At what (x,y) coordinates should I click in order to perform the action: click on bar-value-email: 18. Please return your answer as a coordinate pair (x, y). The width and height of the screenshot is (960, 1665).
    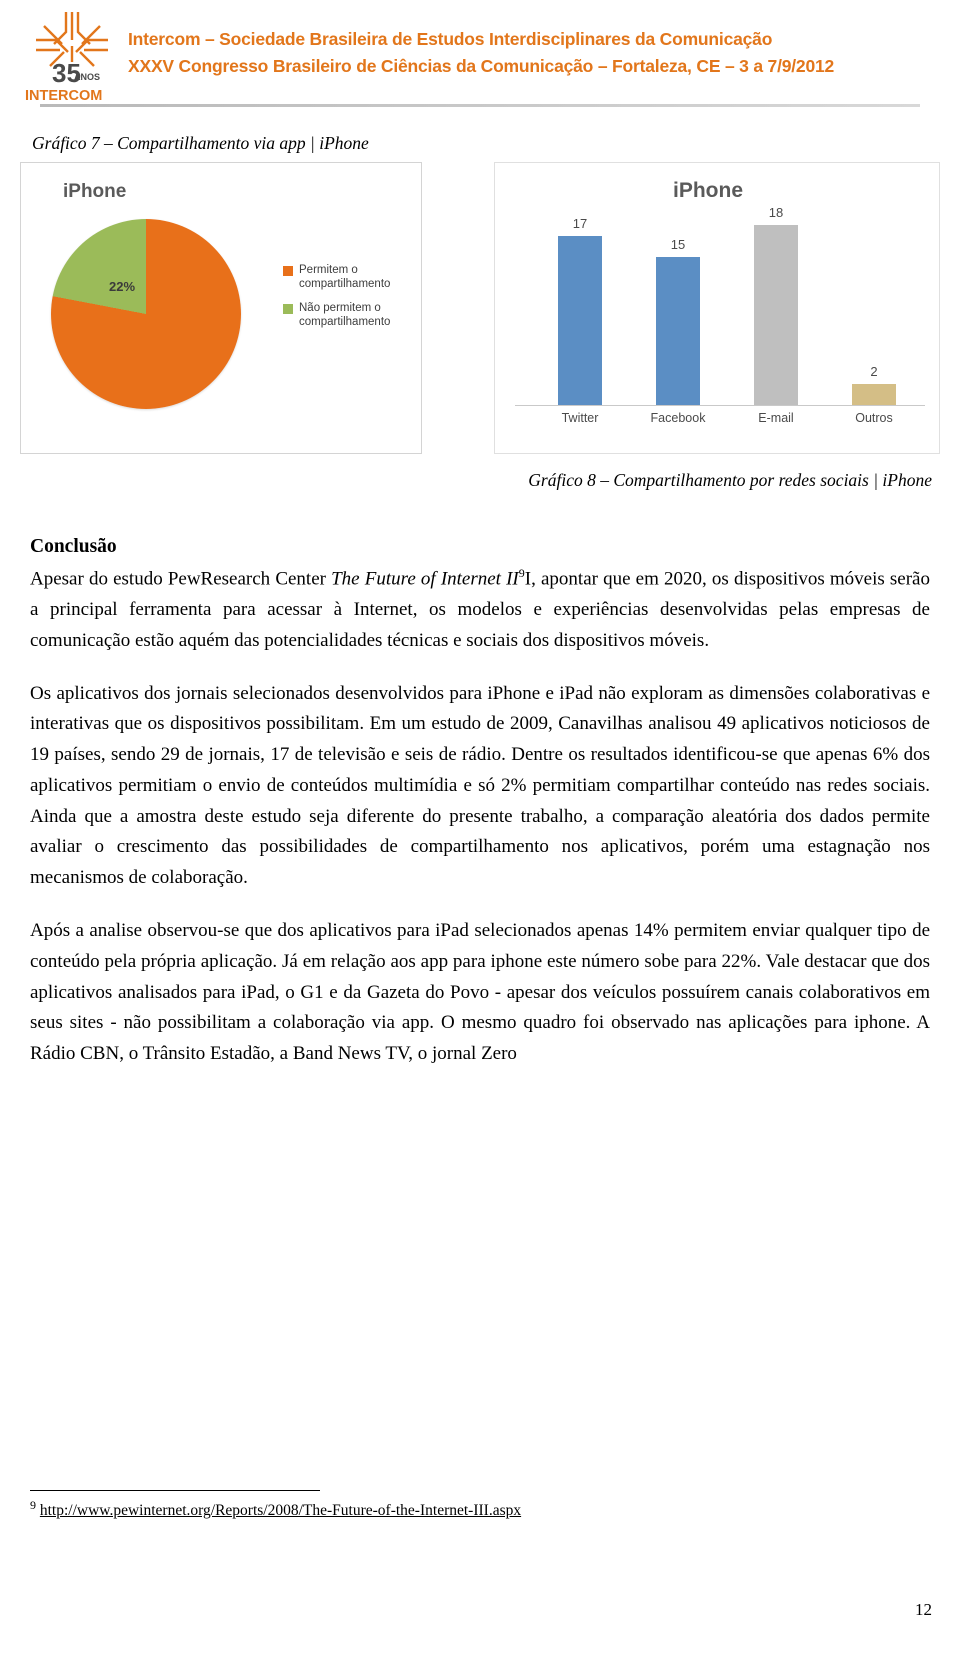
    Looking at the image, I should click on (776, 212).